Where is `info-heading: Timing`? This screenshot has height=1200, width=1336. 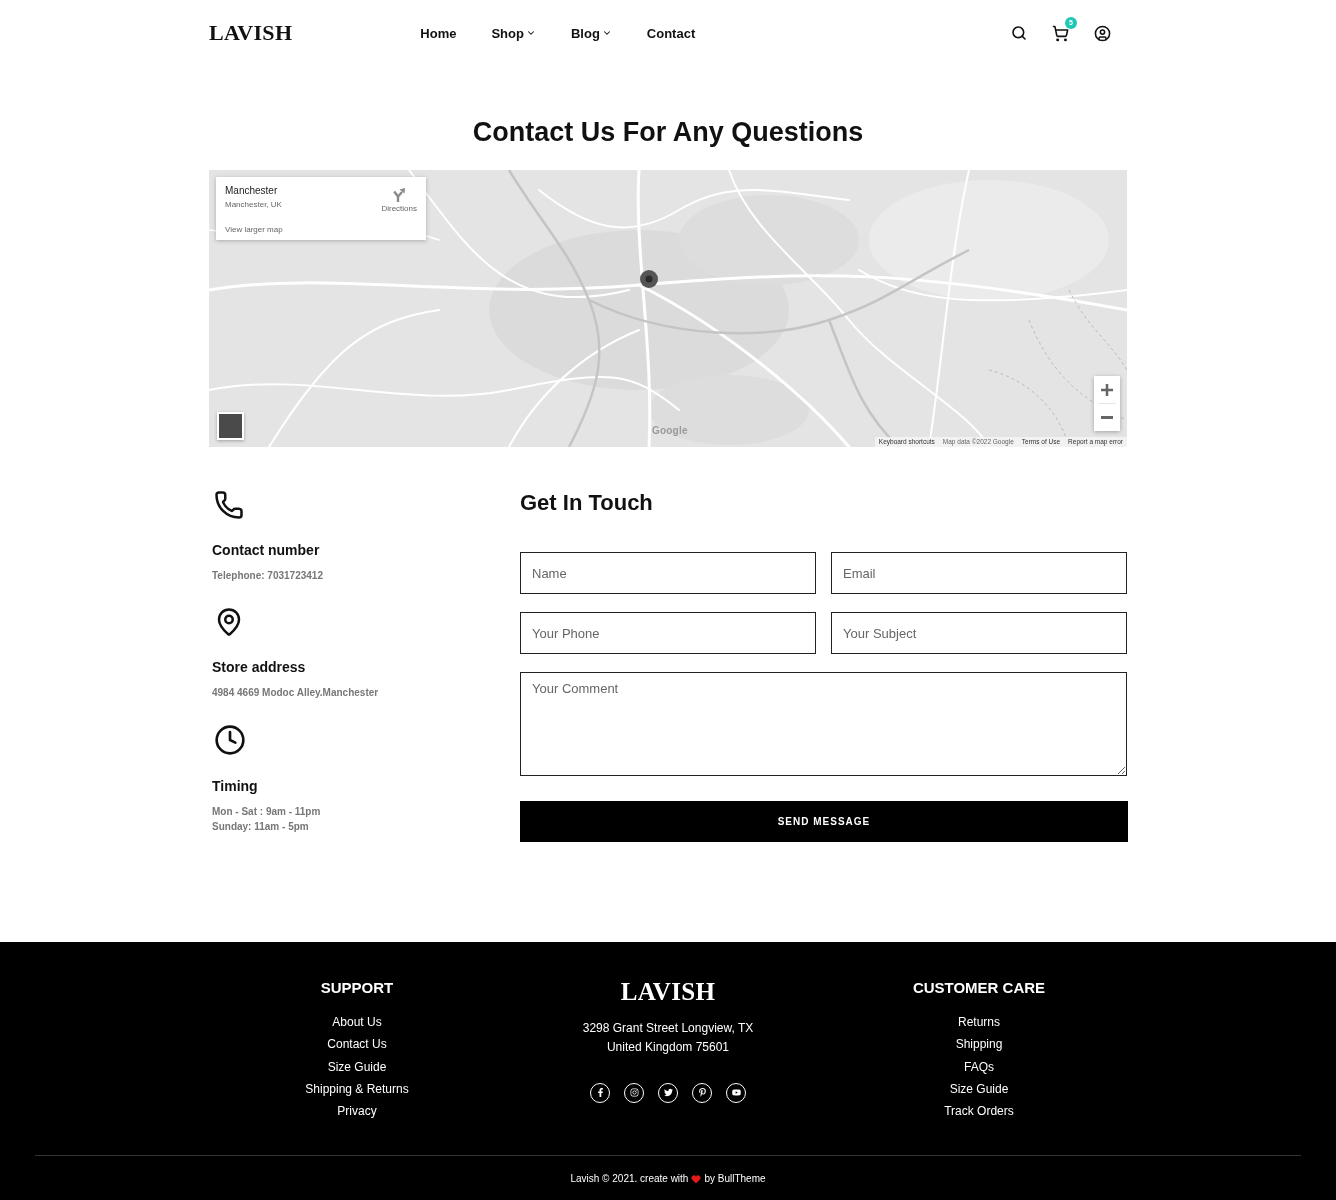
info-heading: Timing is located at coordinates (235, 786).